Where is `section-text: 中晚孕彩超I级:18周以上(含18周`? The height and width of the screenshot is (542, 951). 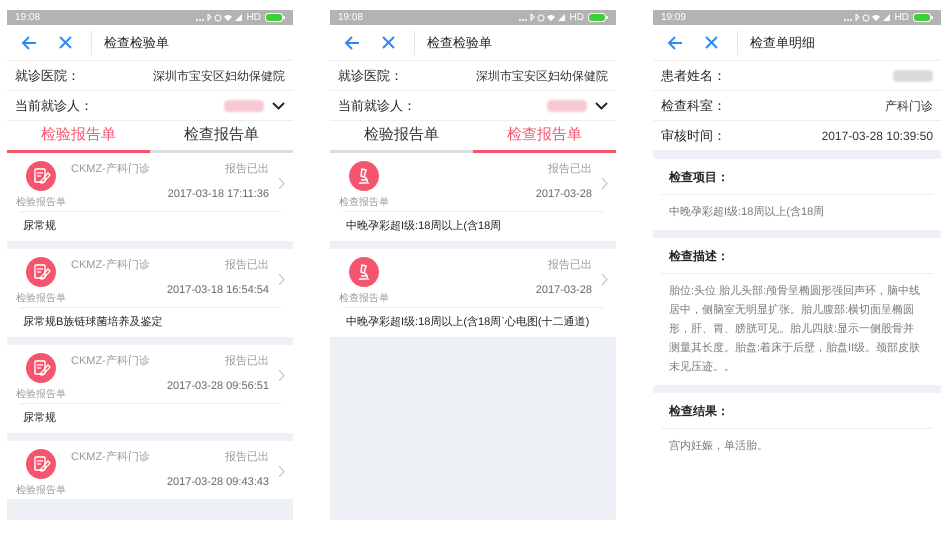
section-text: 中晚孕彩超I级:18周以上(含18周 is located at coordinates (747, 212).